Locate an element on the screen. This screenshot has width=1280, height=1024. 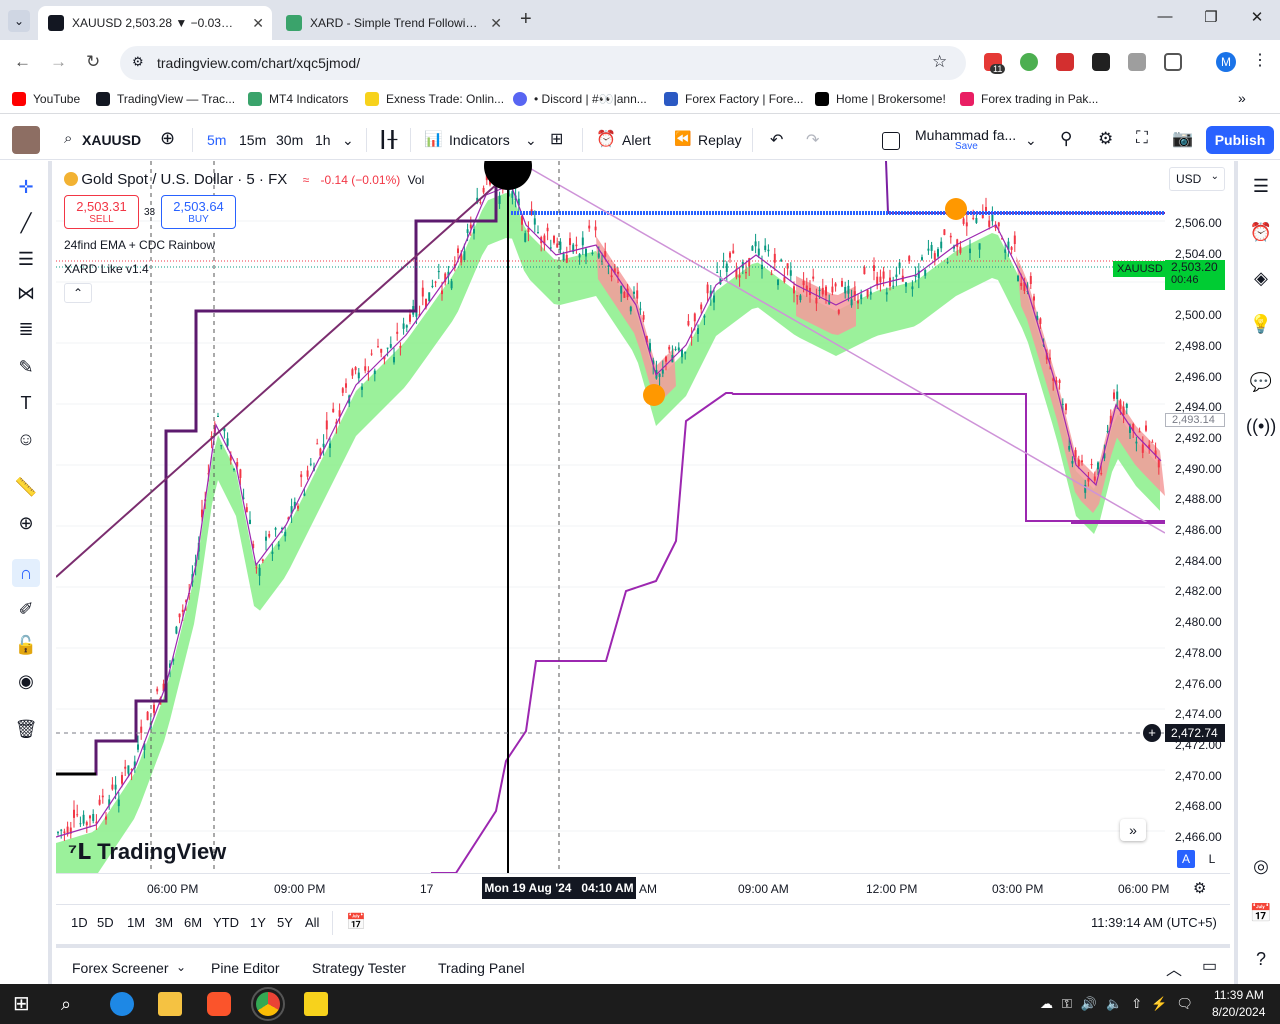
address-bar: ⚙ tradingview.com/chart/xqc5jmod/ ☆ is located at coordinates (543, 63).